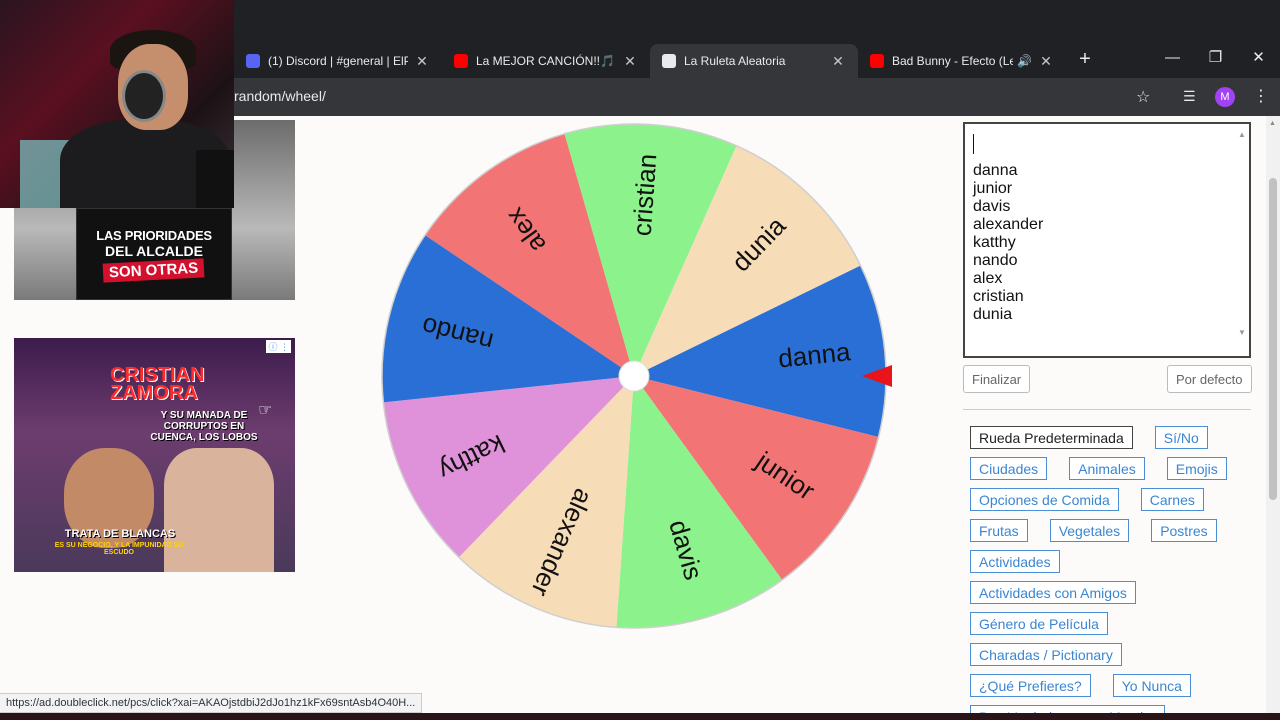 The width and height of the screenshot is (1280, 720). I want to click on ad-caption: TRATA DE BLANCAS, so click(120, 534).